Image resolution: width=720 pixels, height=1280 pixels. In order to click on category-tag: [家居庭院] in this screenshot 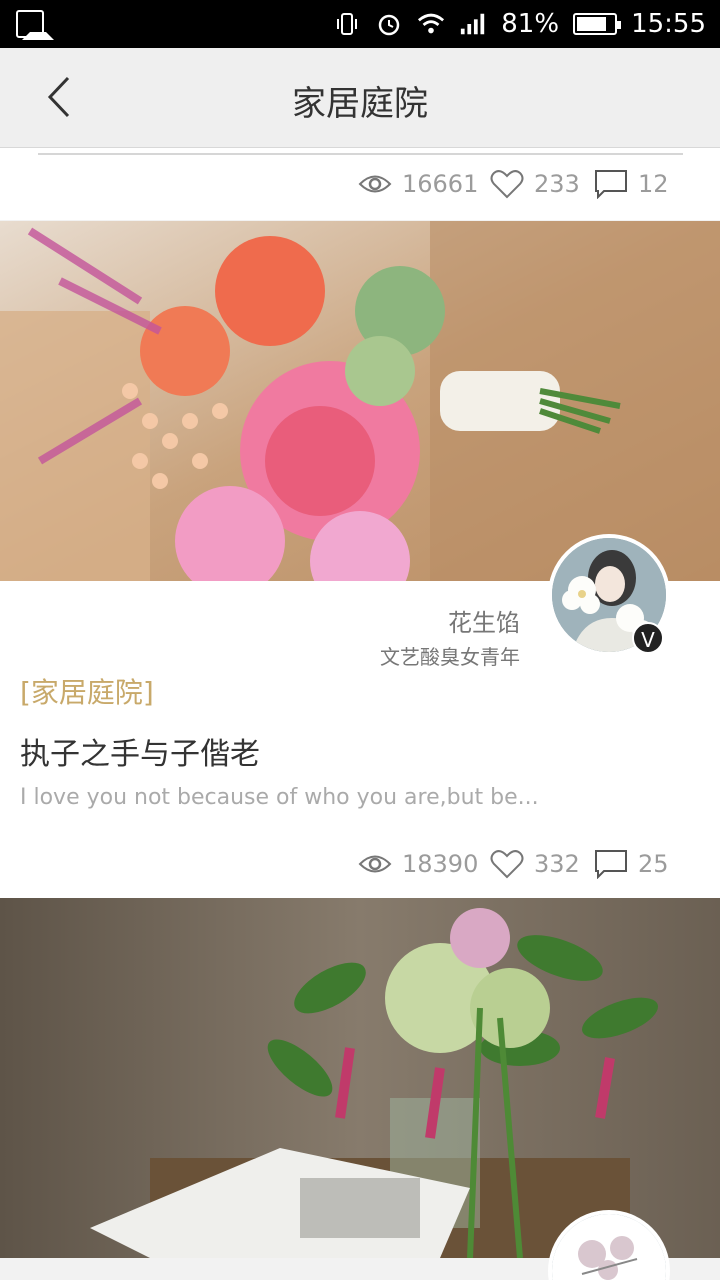, I will do `click(87, 691)`.